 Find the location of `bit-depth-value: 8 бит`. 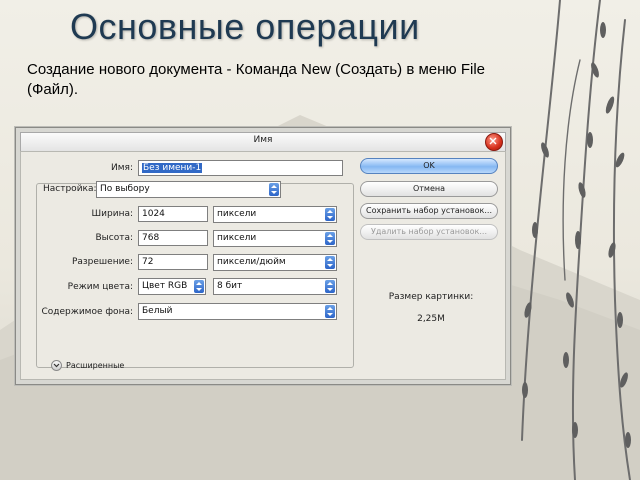

bit-depth-value: 8 бит is located at coordinates (230, 286).